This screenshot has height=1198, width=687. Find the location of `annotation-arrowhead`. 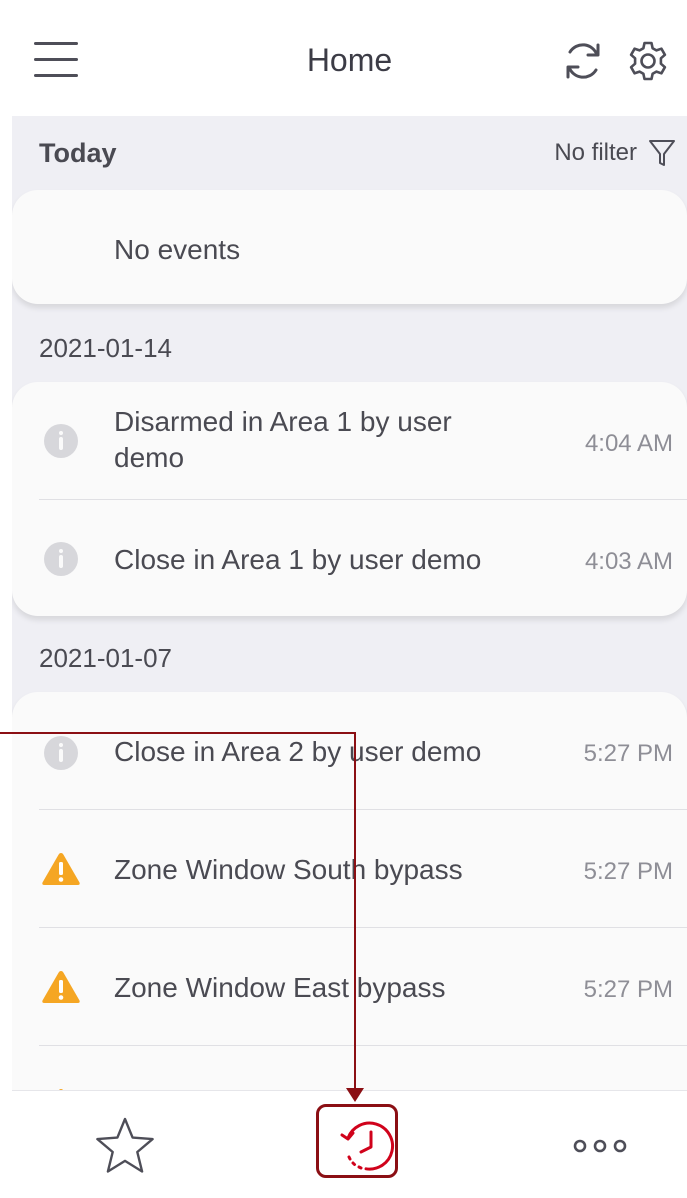

annotation-arrowhead is located at coordinates (355, 1095).